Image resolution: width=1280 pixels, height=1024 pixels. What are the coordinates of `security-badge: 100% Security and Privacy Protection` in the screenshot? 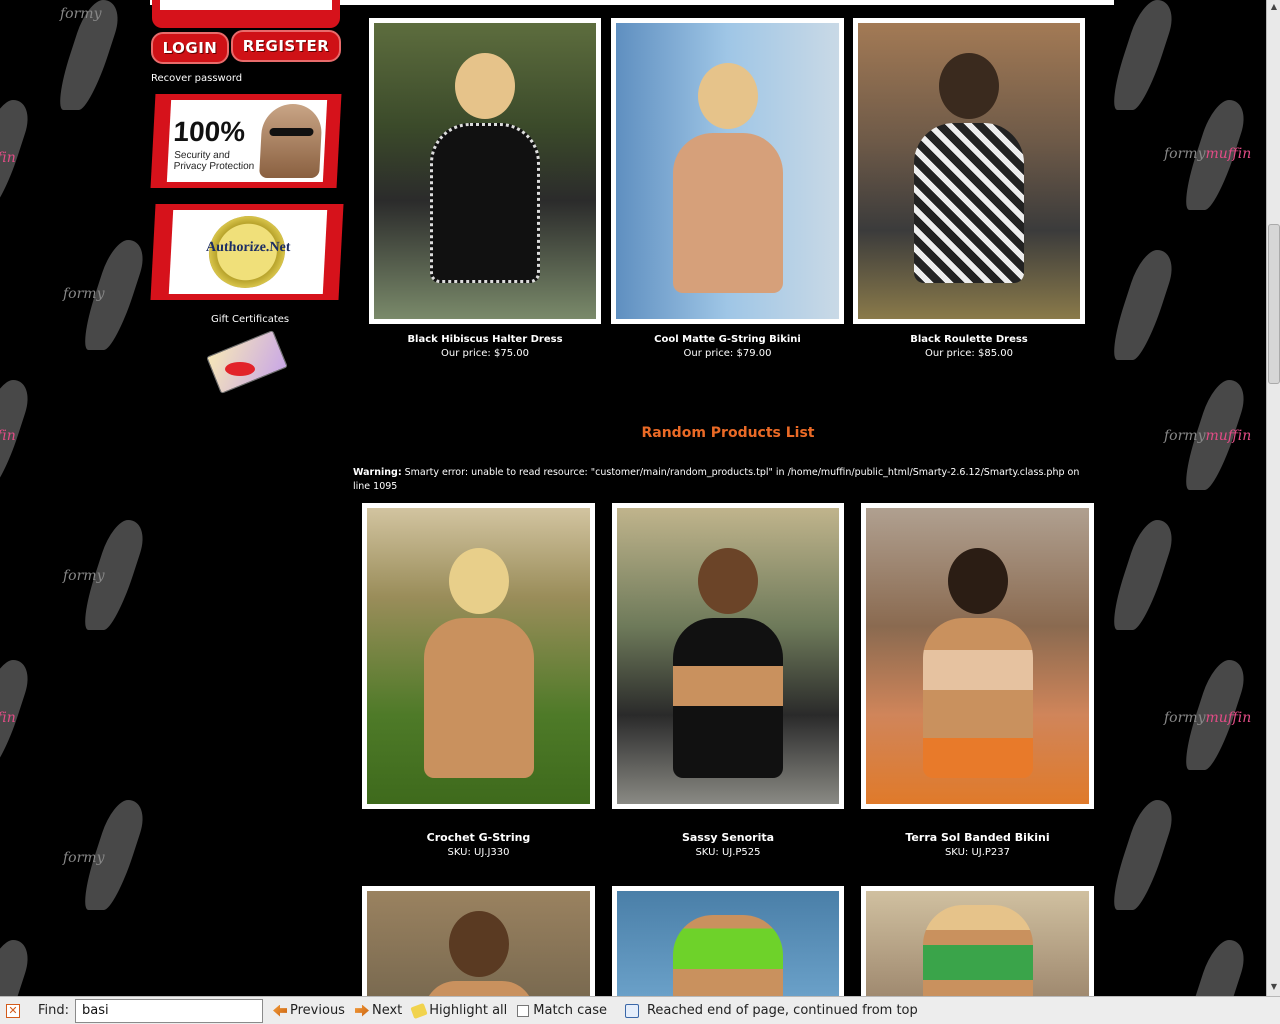 It's located at (246, 141).